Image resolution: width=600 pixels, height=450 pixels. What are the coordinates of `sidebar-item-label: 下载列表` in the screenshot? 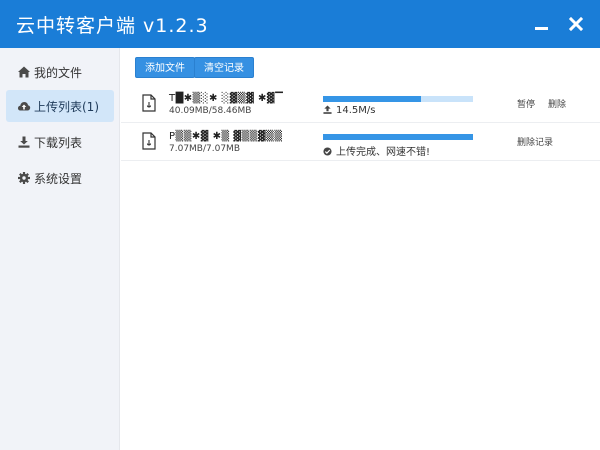 It's located at (58, 143).